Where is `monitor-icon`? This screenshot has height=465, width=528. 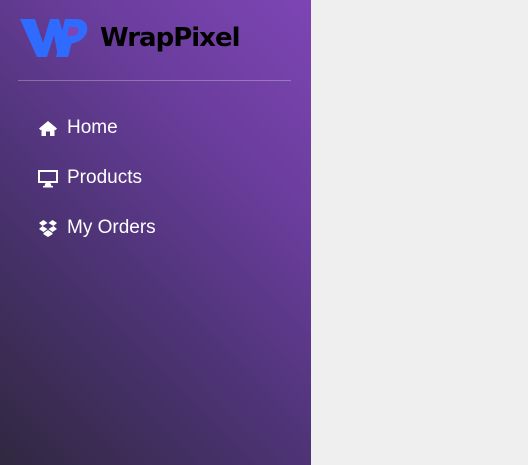 monitor-icon is located at coordinates (48, 178).